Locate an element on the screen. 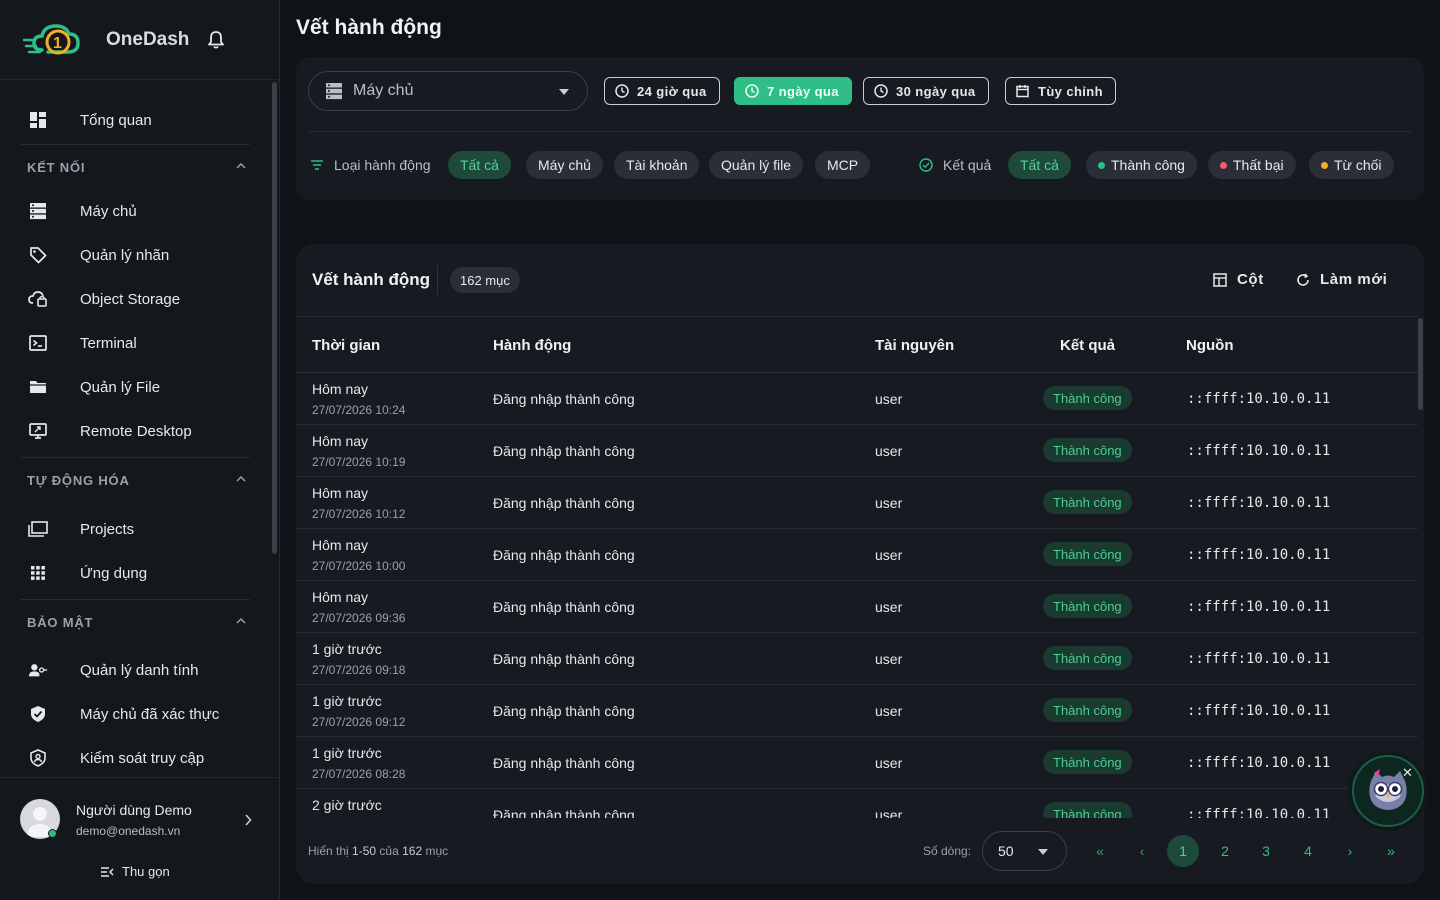 The image size is (1440, 900). collapse-button: Thu gọn is located at coordinates (135, 871).